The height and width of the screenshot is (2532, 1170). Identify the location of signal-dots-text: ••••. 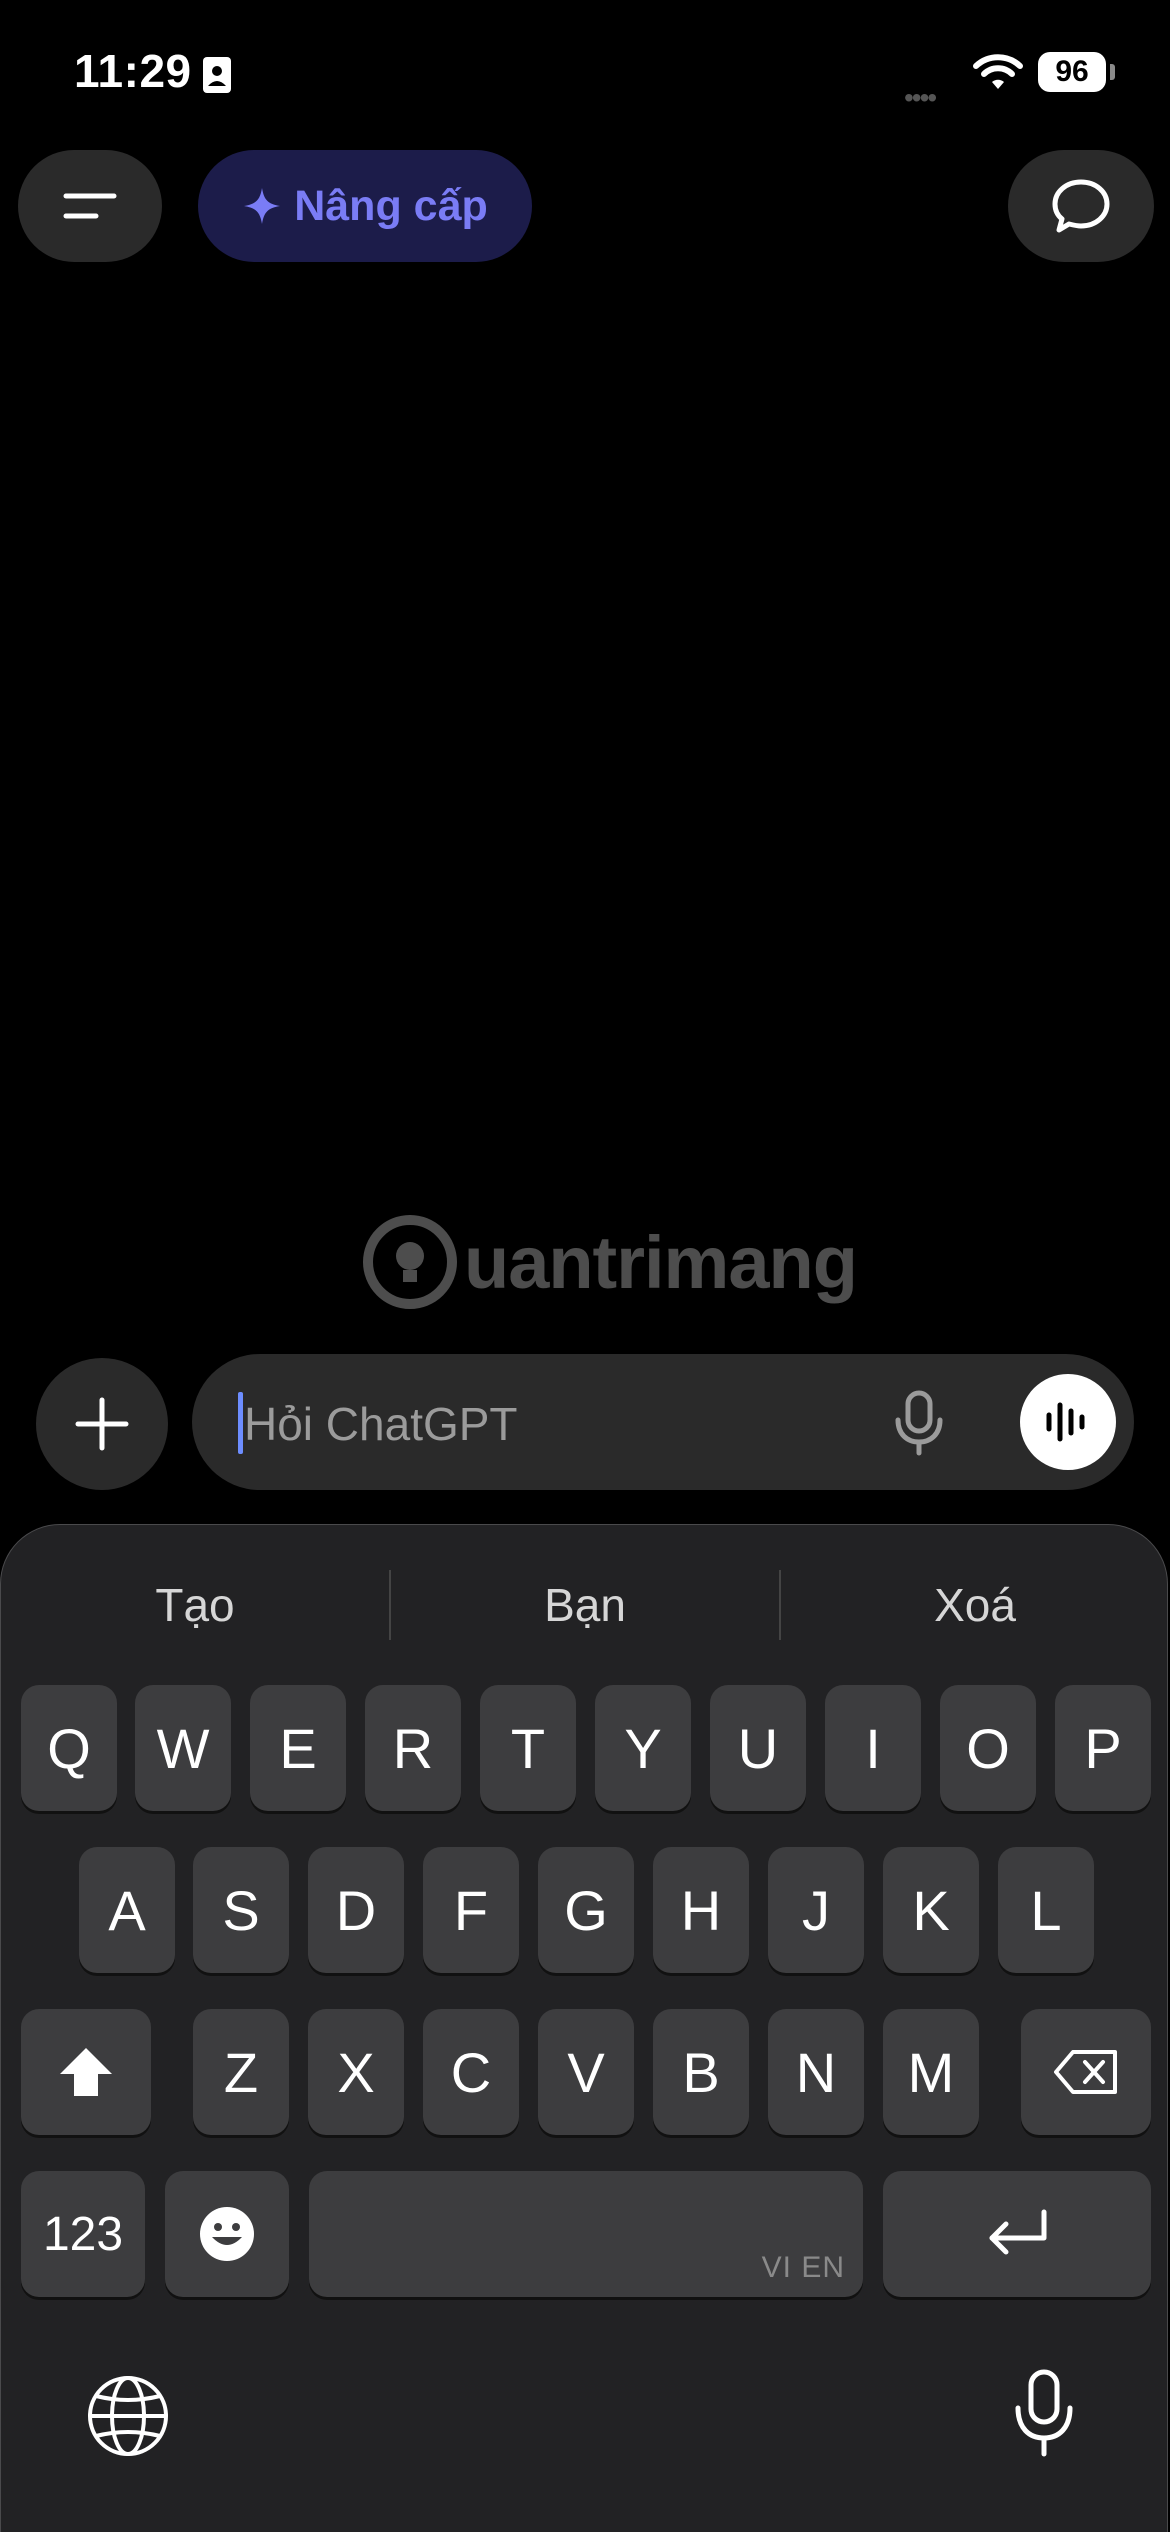
(920, 97).